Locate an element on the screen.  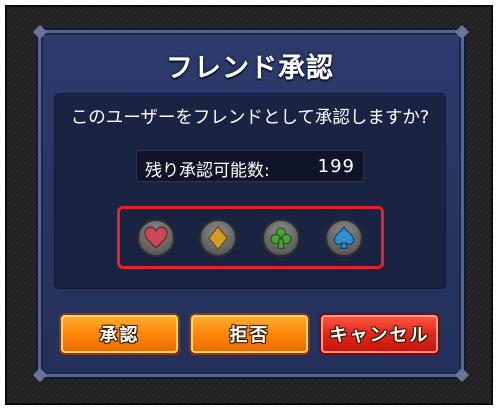
club-icon is located at coordinates (281, 238).